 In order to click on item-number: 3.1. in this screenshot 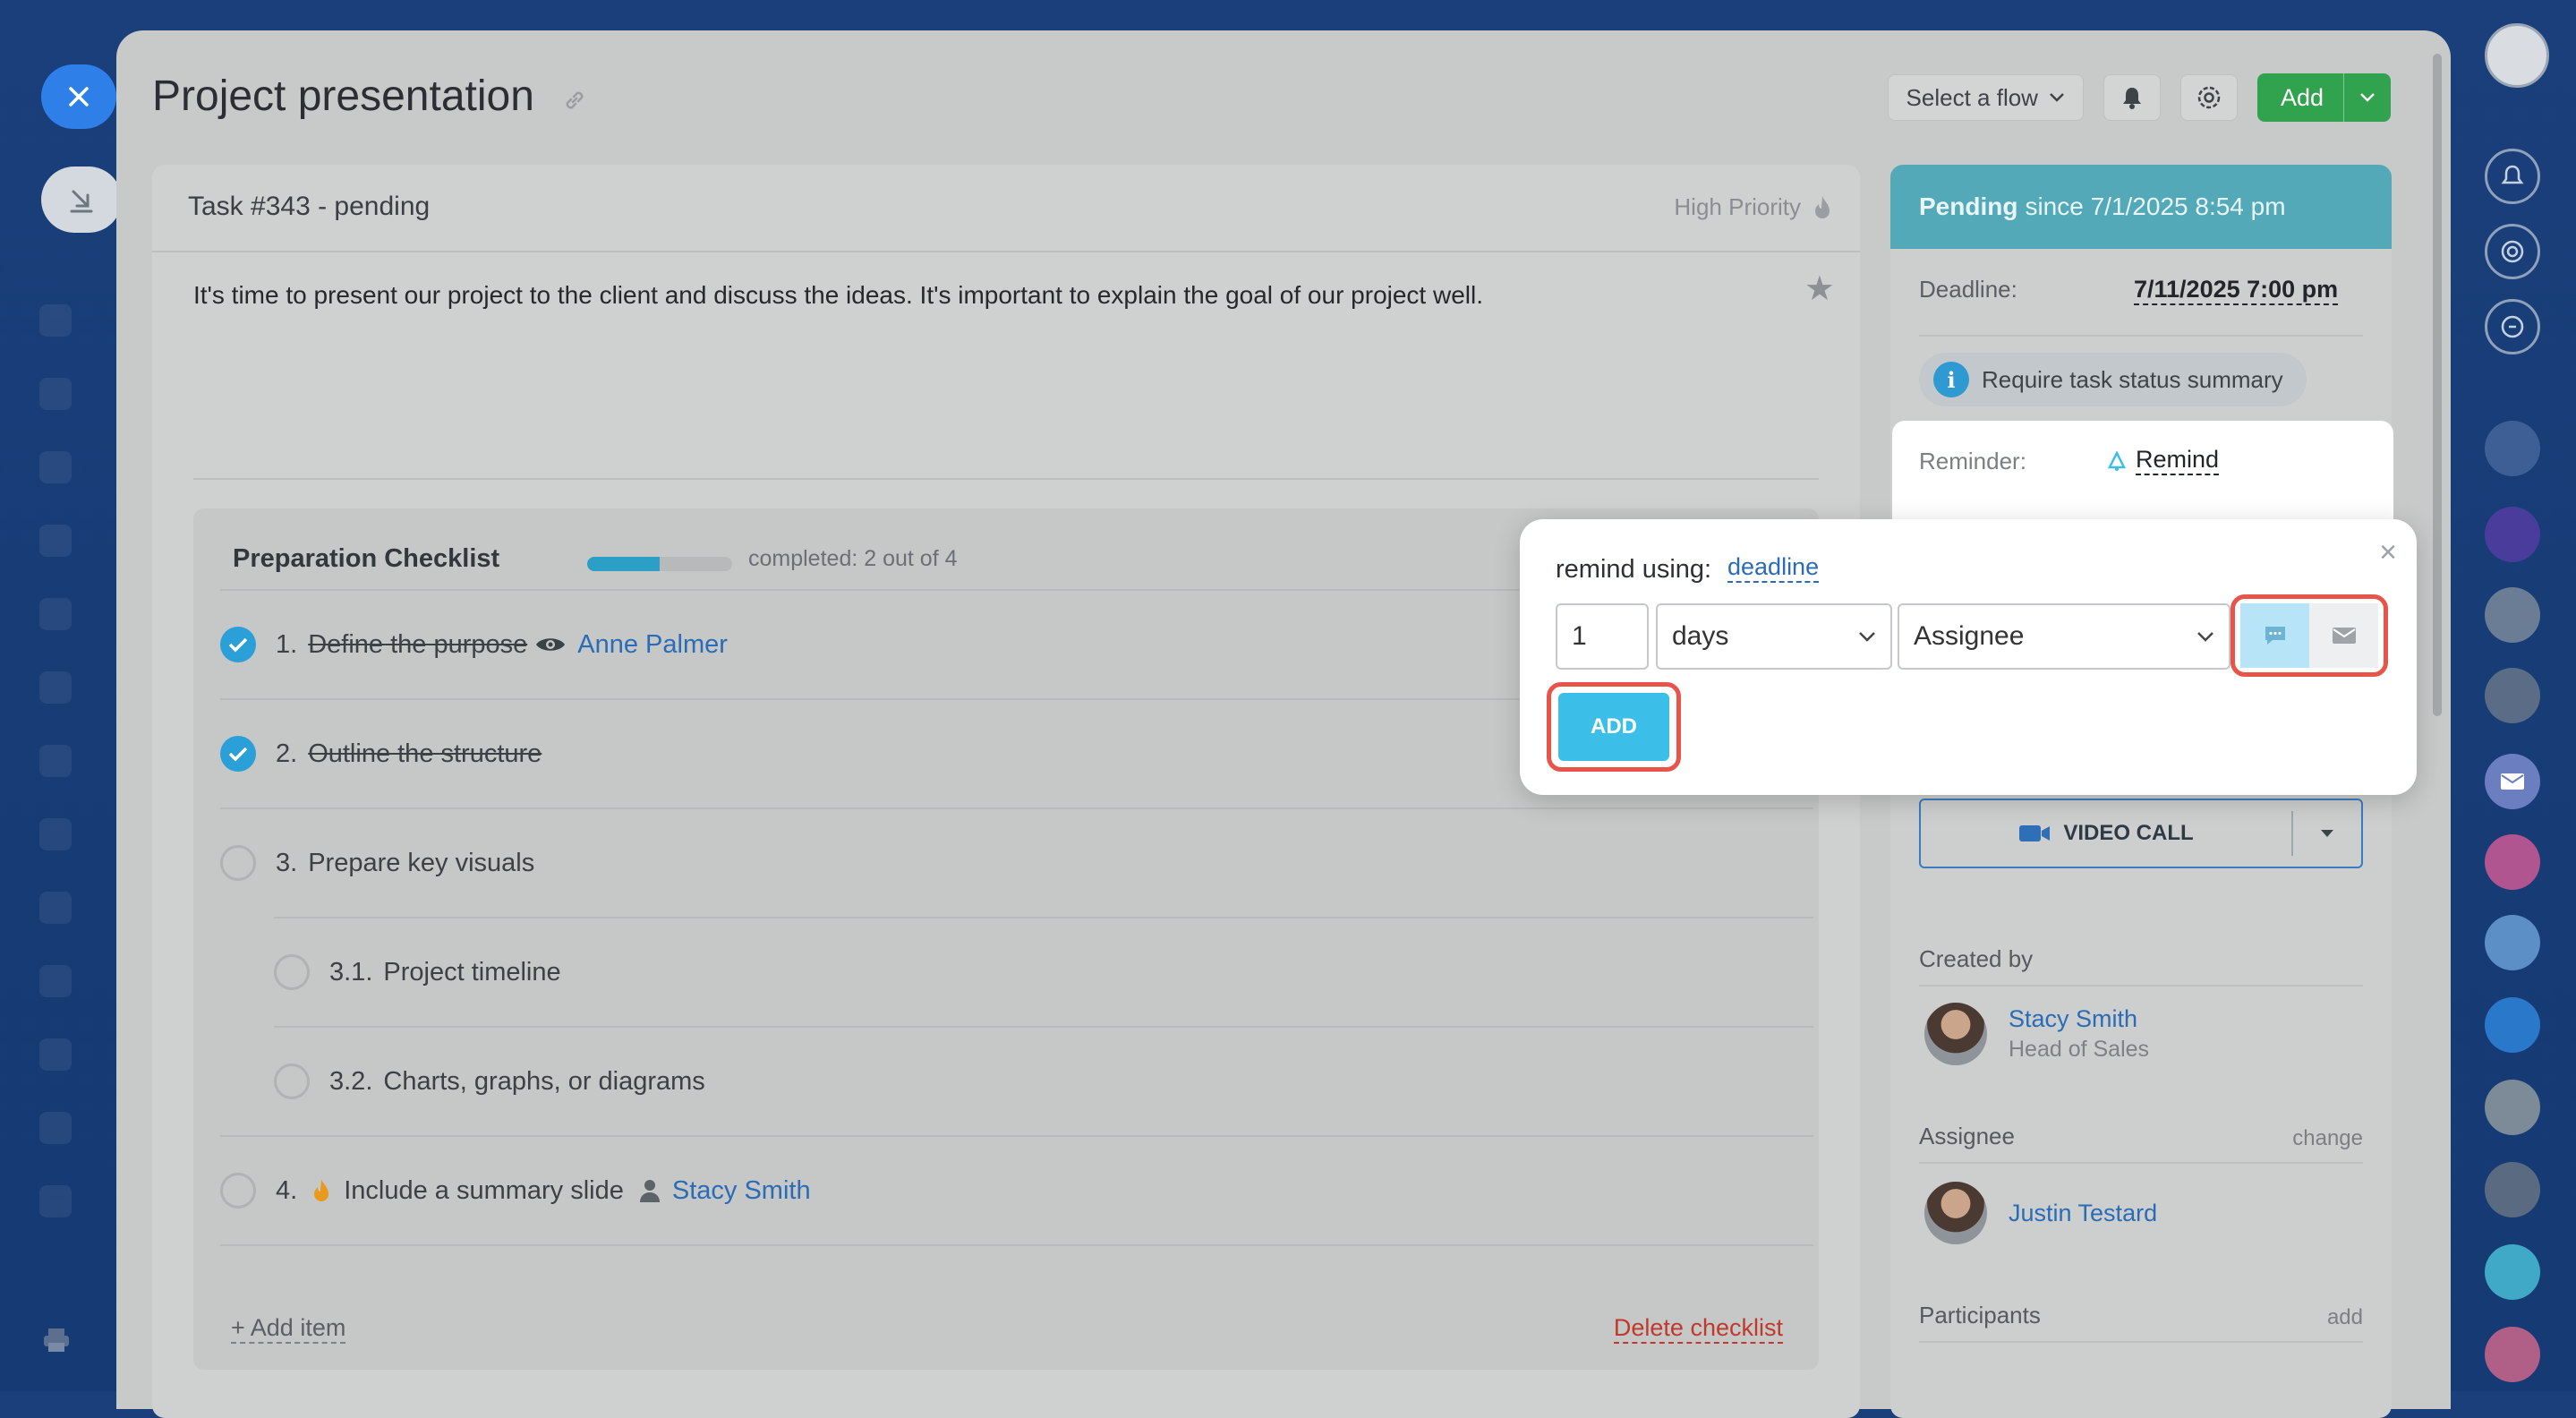, I will do `click(351, 972)`.